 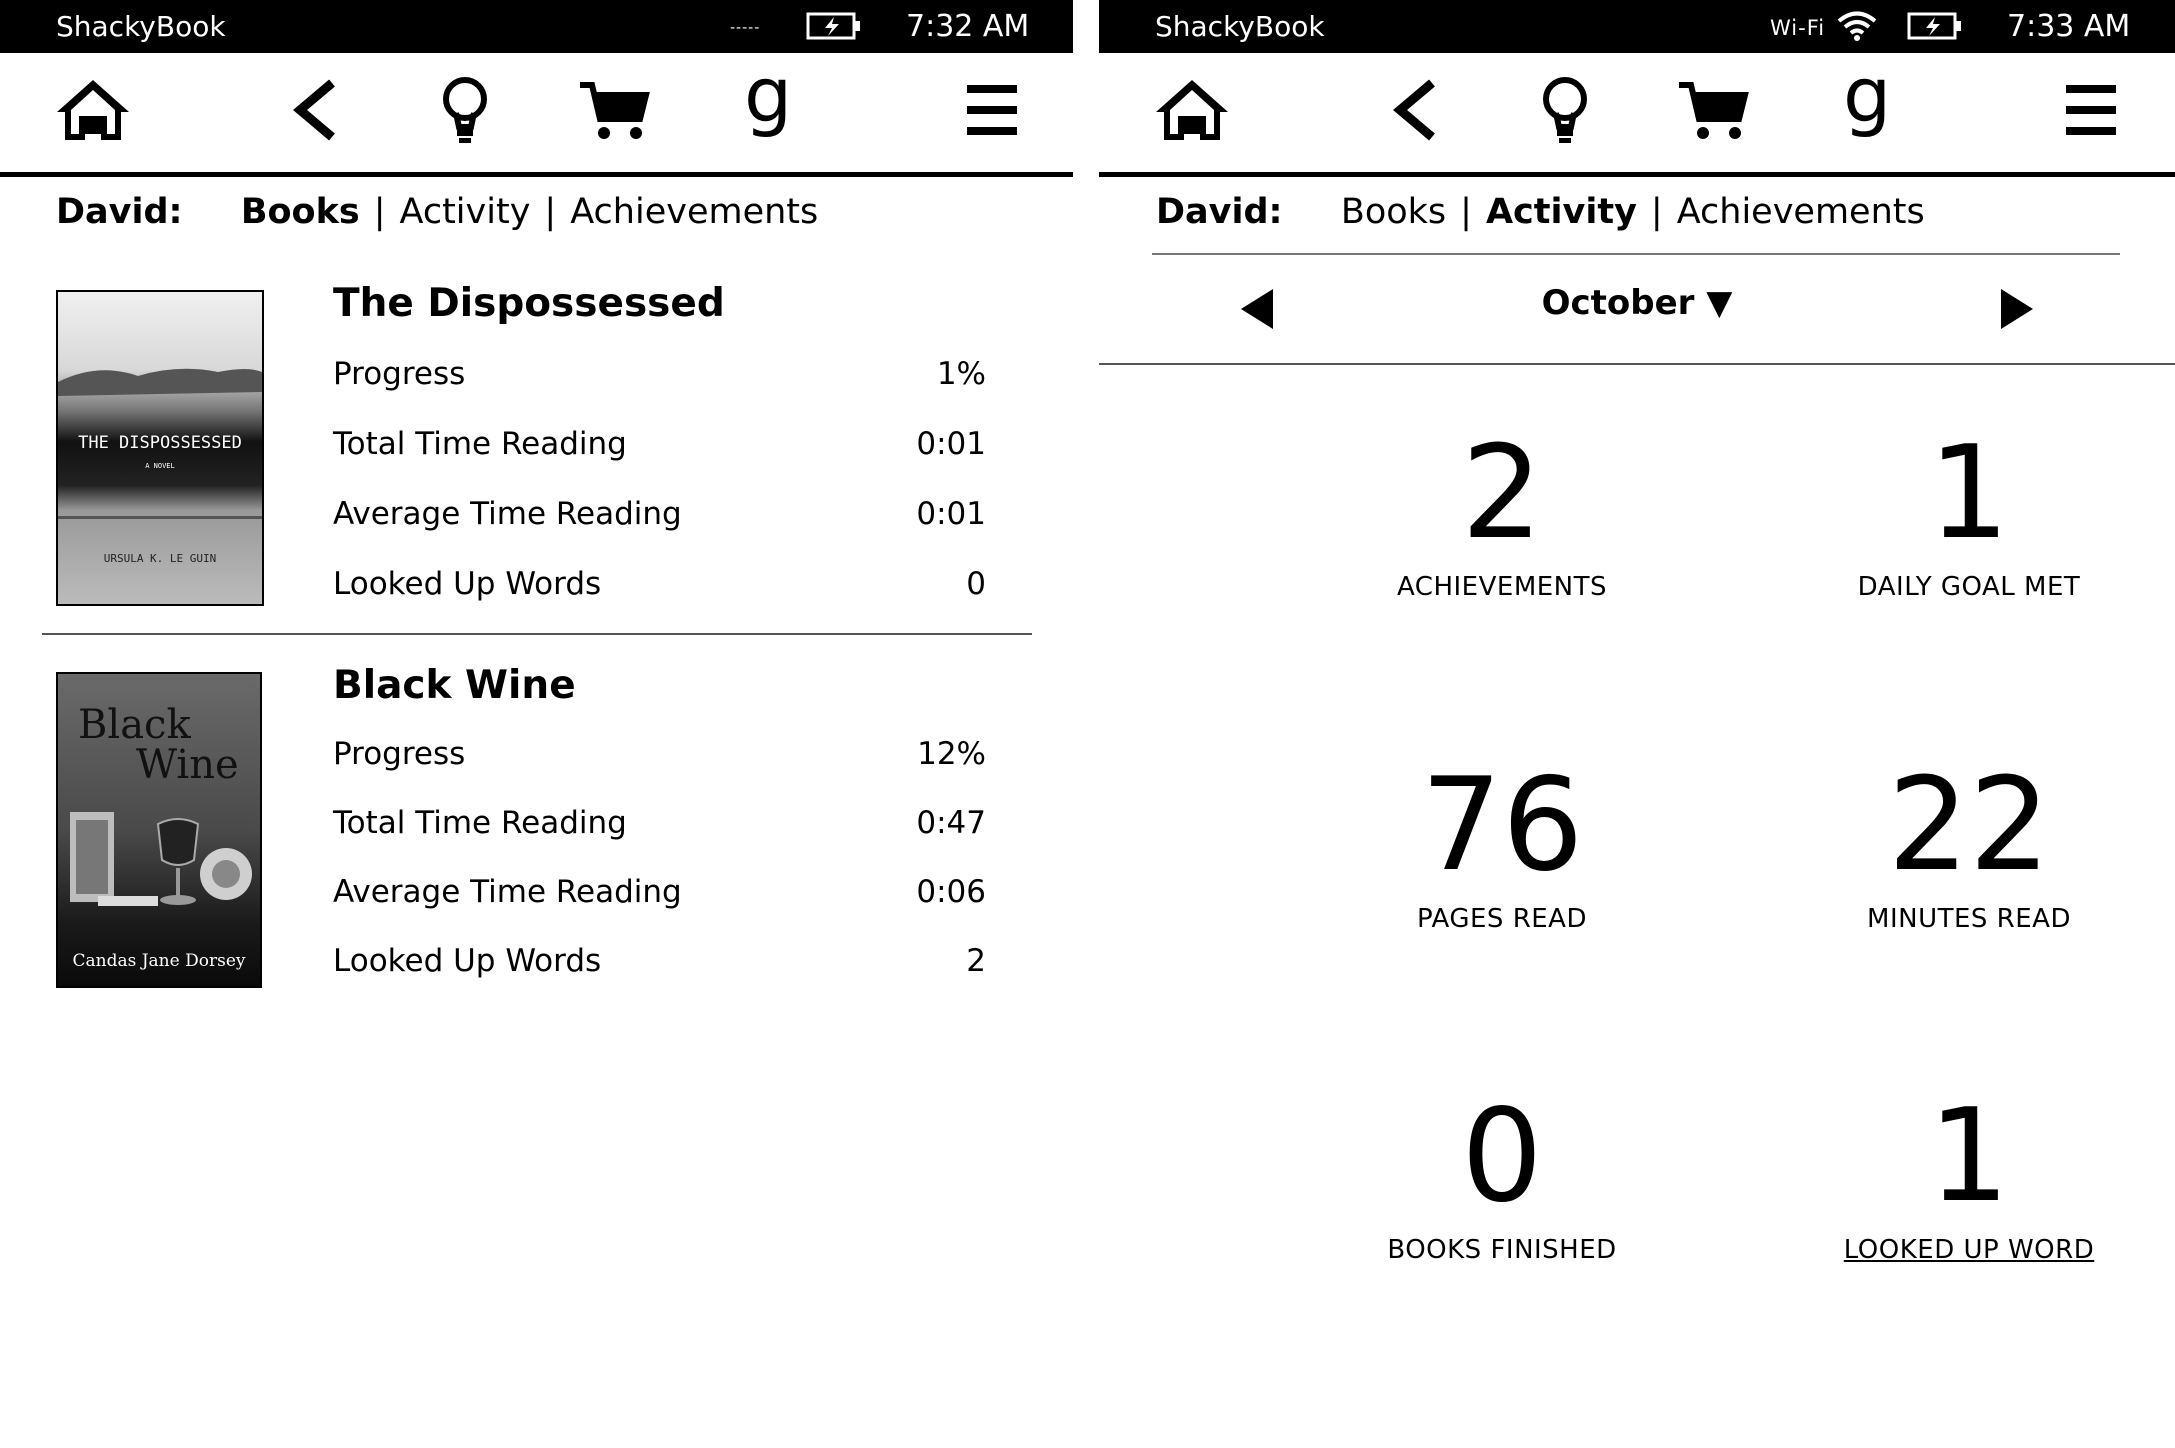 What do you see at coordinates (454, 685) in the screenshot?
I see `book-title: Black Wine` at bounding box center [454, 685].